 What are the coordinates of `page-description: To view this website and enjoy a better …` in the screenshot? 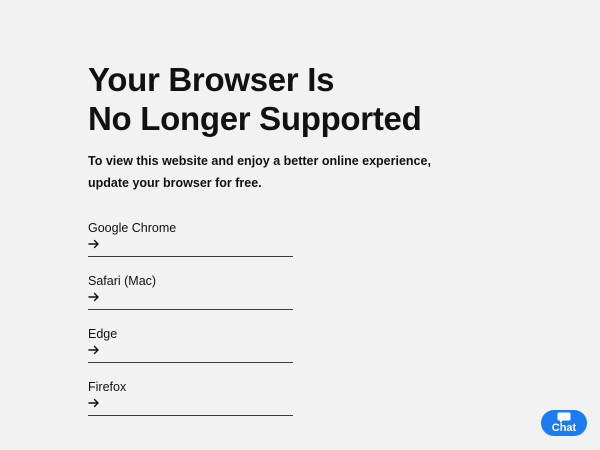 It's located at (288, 172).